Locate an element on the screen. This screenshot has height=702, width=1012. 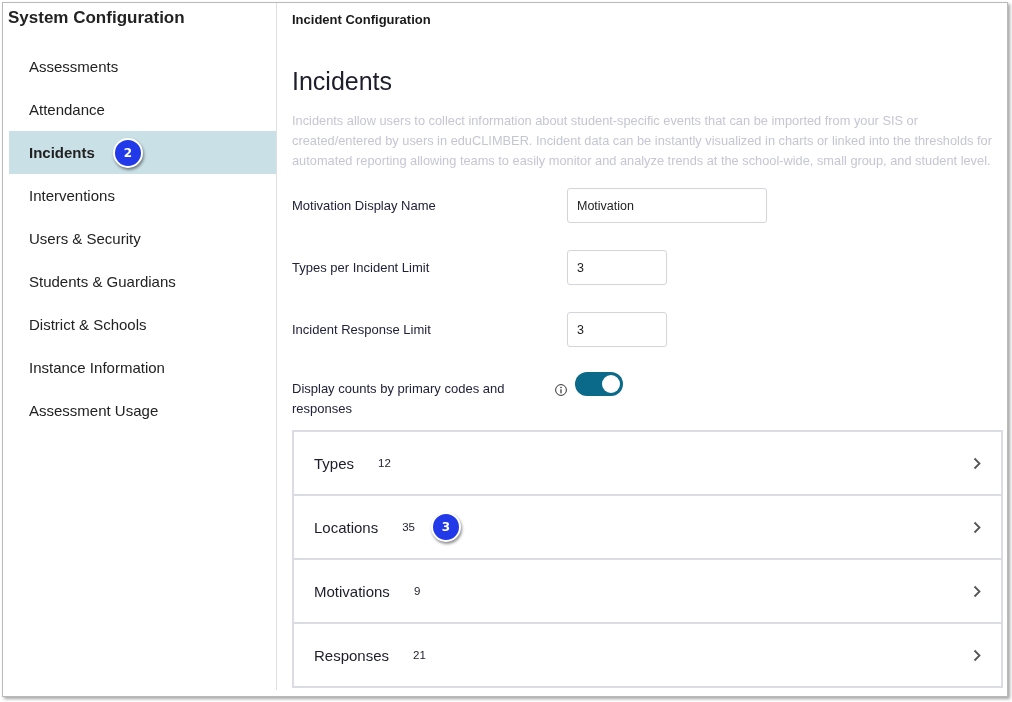
page-heading: Incidents is located at coordinates (343, 81).